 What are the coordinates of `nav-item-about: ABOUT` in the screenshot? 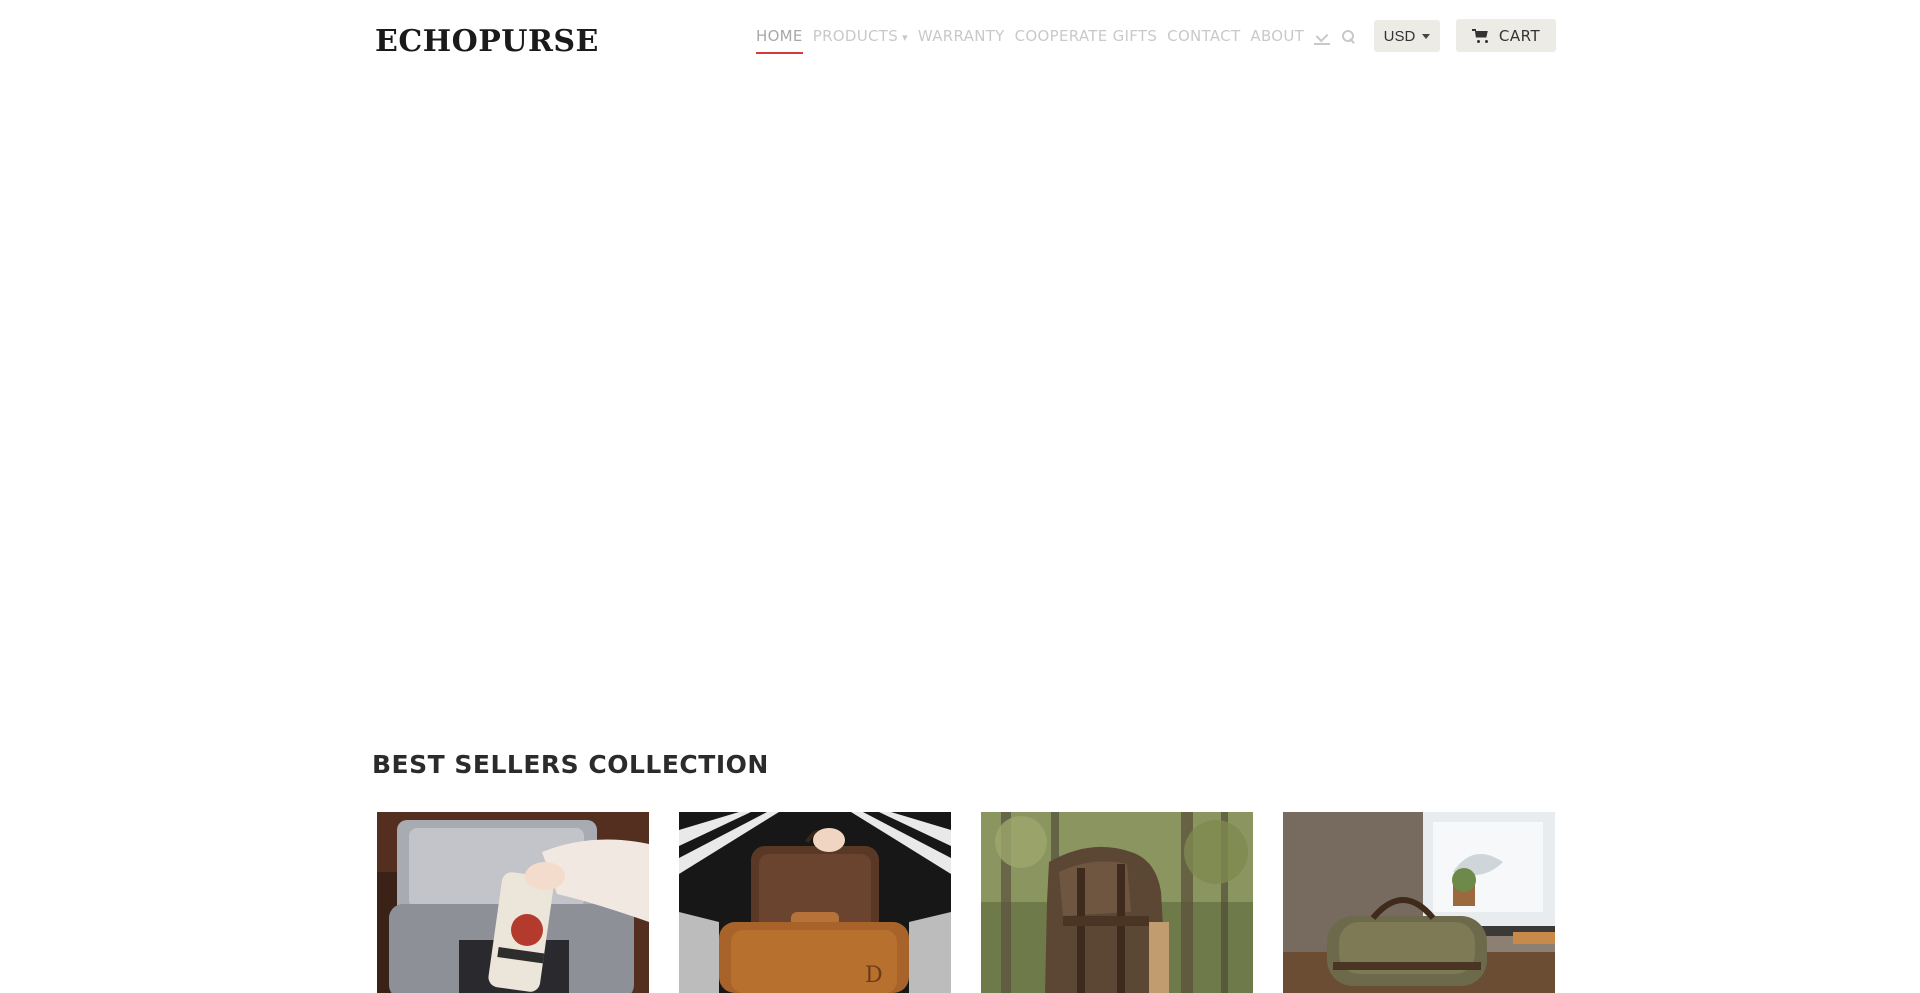 It's located at (1277, 39).